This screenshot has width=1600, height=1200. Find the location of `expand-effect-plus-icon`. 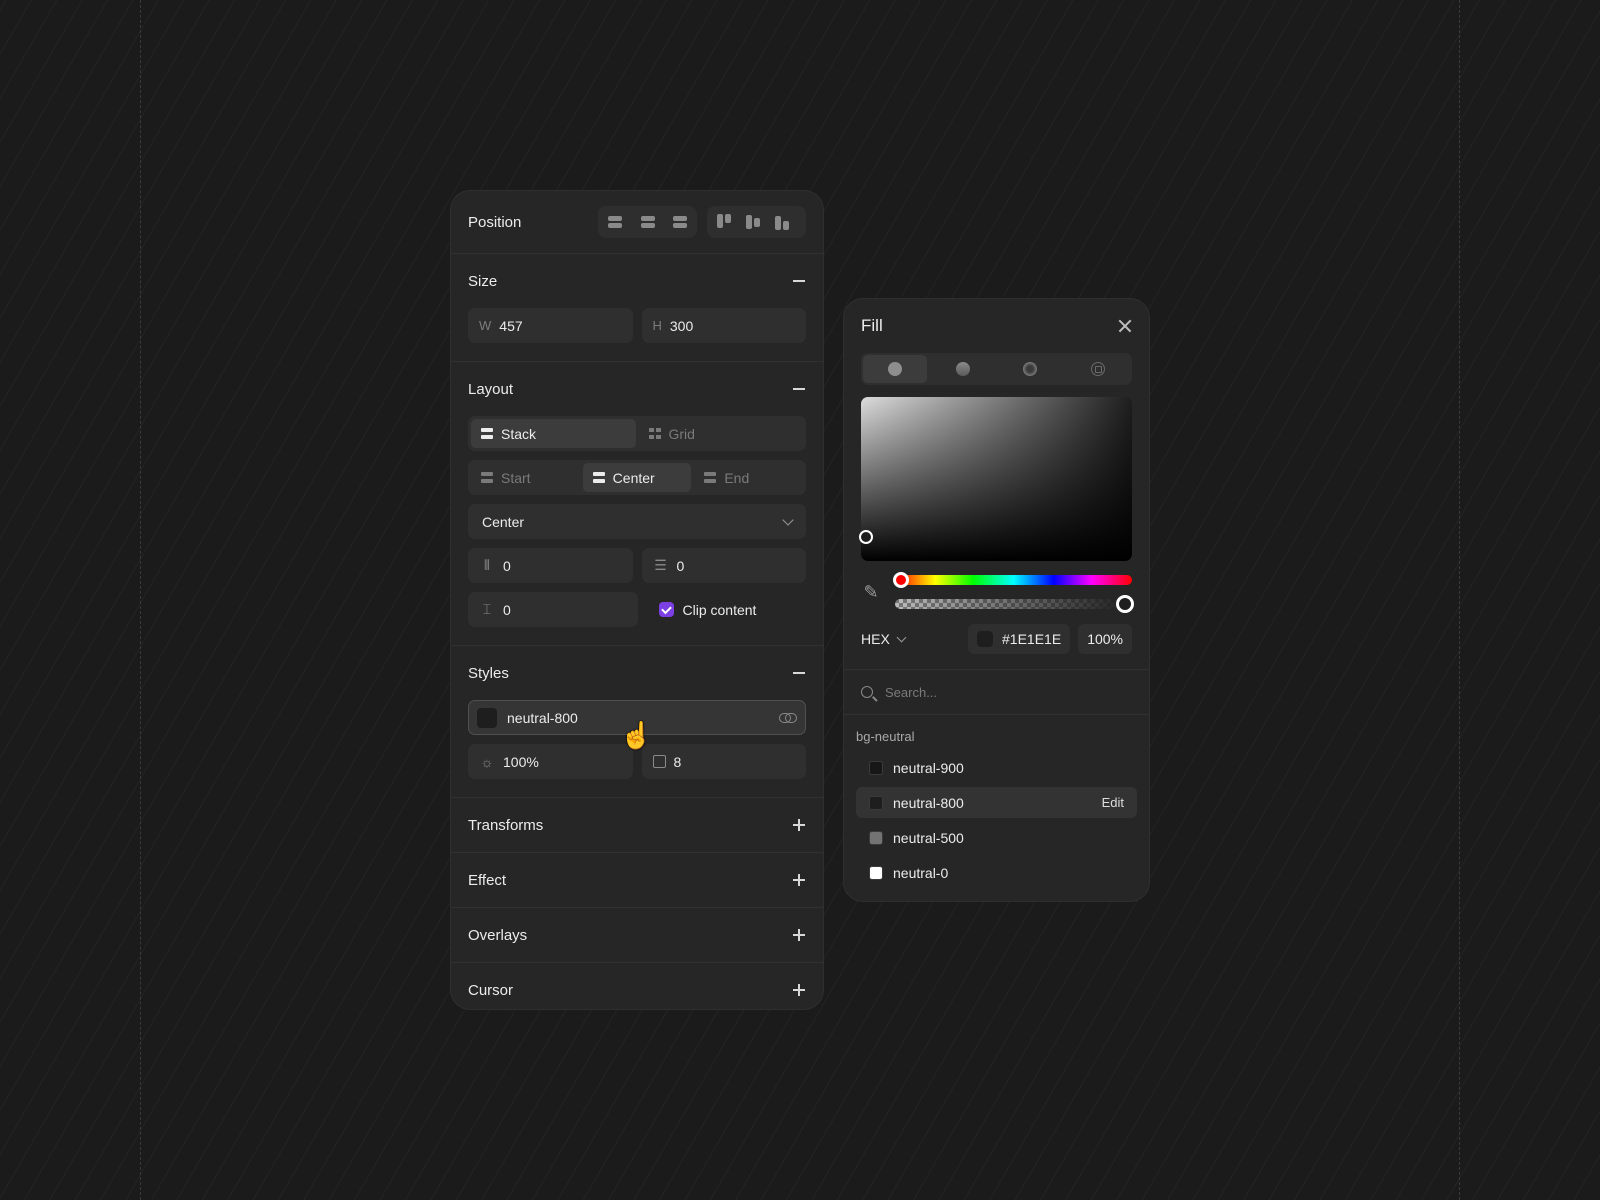

expand-effect-plus-icon is located at coordinates (799, 880).